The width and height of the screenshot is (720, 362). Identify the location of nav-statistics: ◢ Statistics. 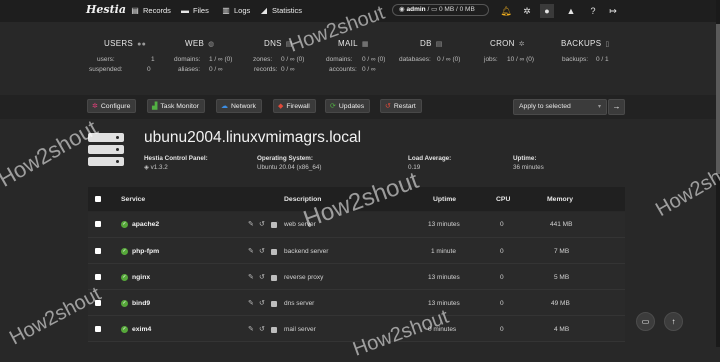
(280, 11).